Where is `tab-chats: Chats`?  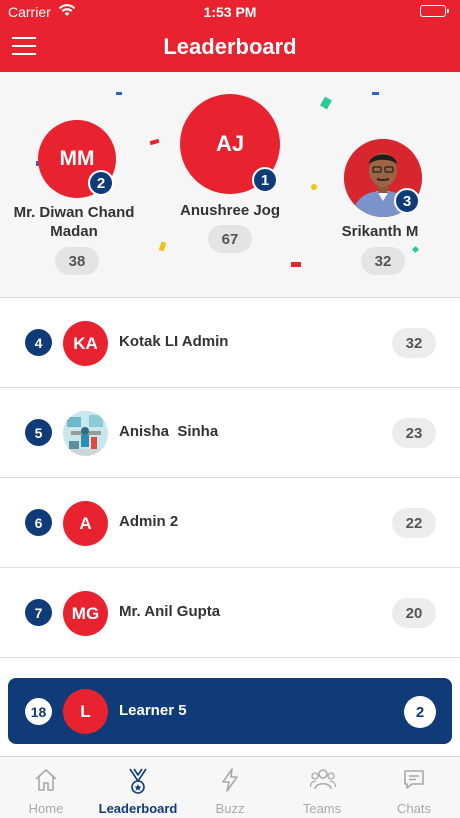
tab-chats: Chats is located at coordinates (414, 787).